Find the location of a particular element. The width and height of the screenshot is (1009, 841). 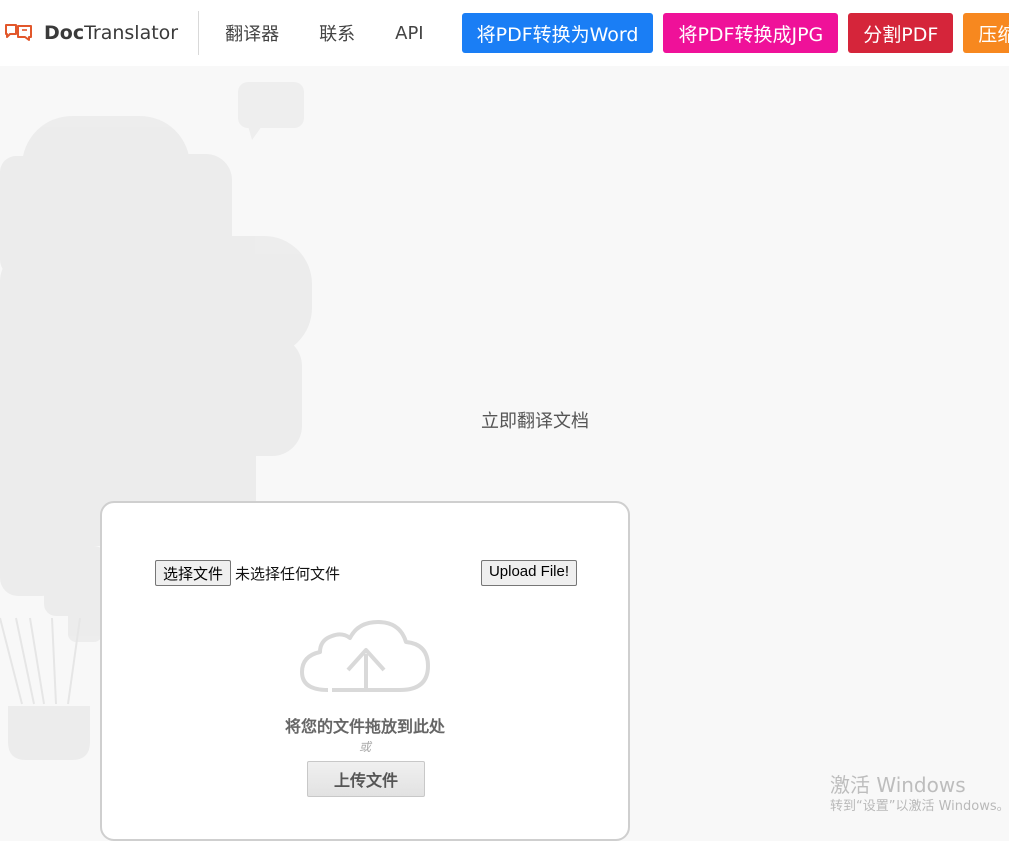

windows-activation-watermark: 激活 Windows 转到“设置”以激活 Windows。 is located at coordinates (919, 794).